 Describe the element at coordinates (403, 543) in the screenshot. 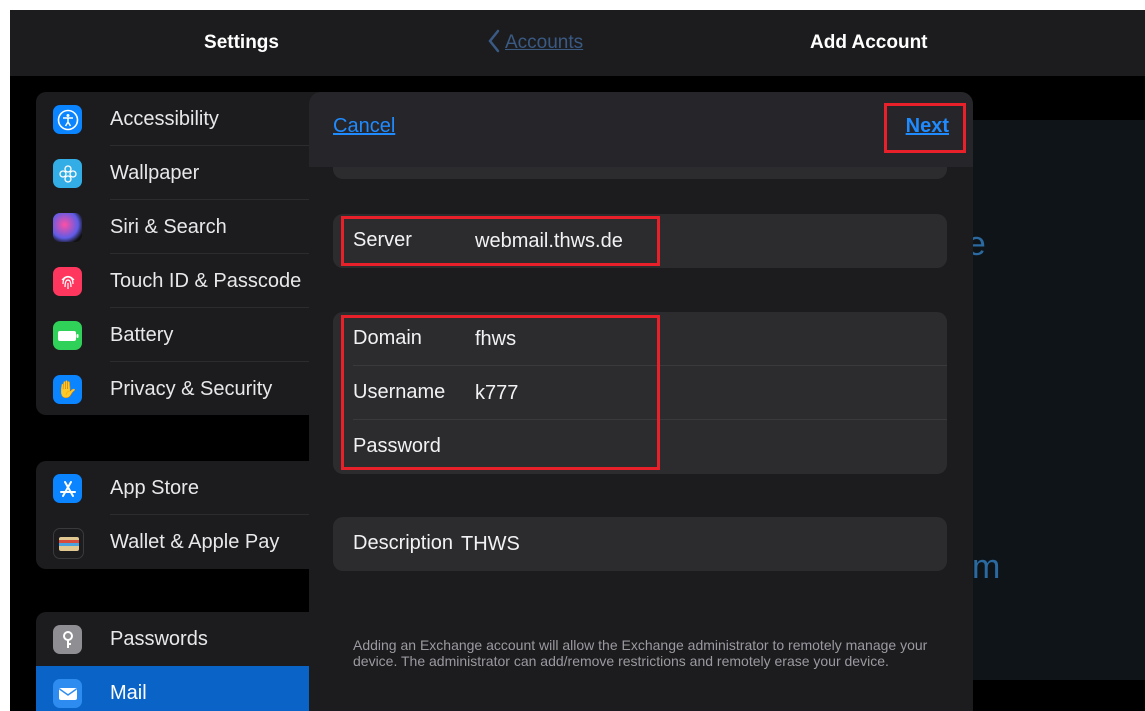

I see `description-label: Description` at that location.